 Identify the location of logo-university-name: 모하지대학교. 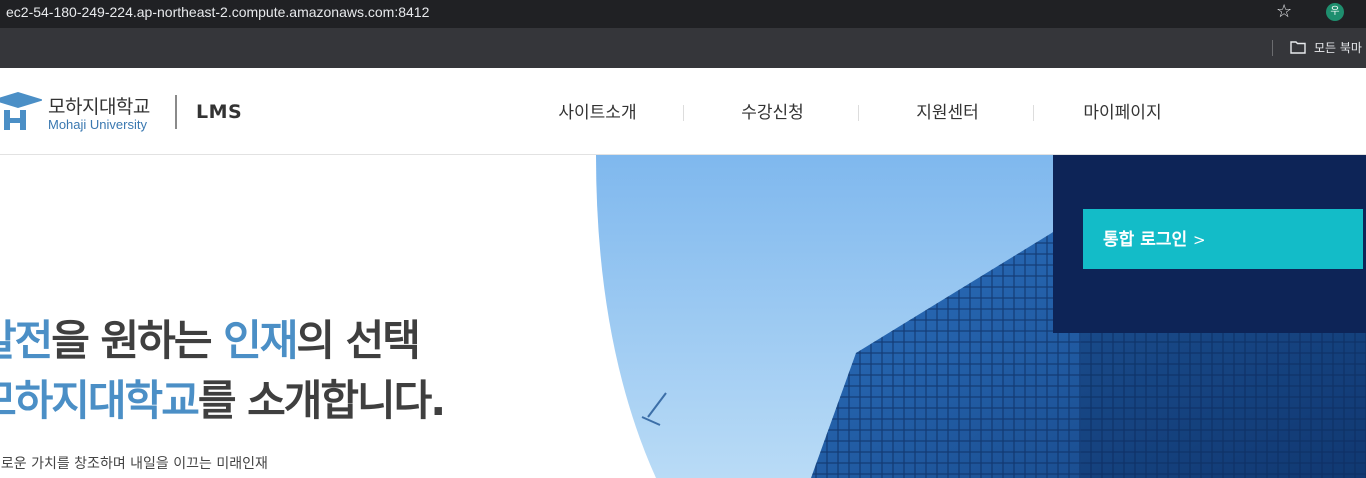
(99, 105).